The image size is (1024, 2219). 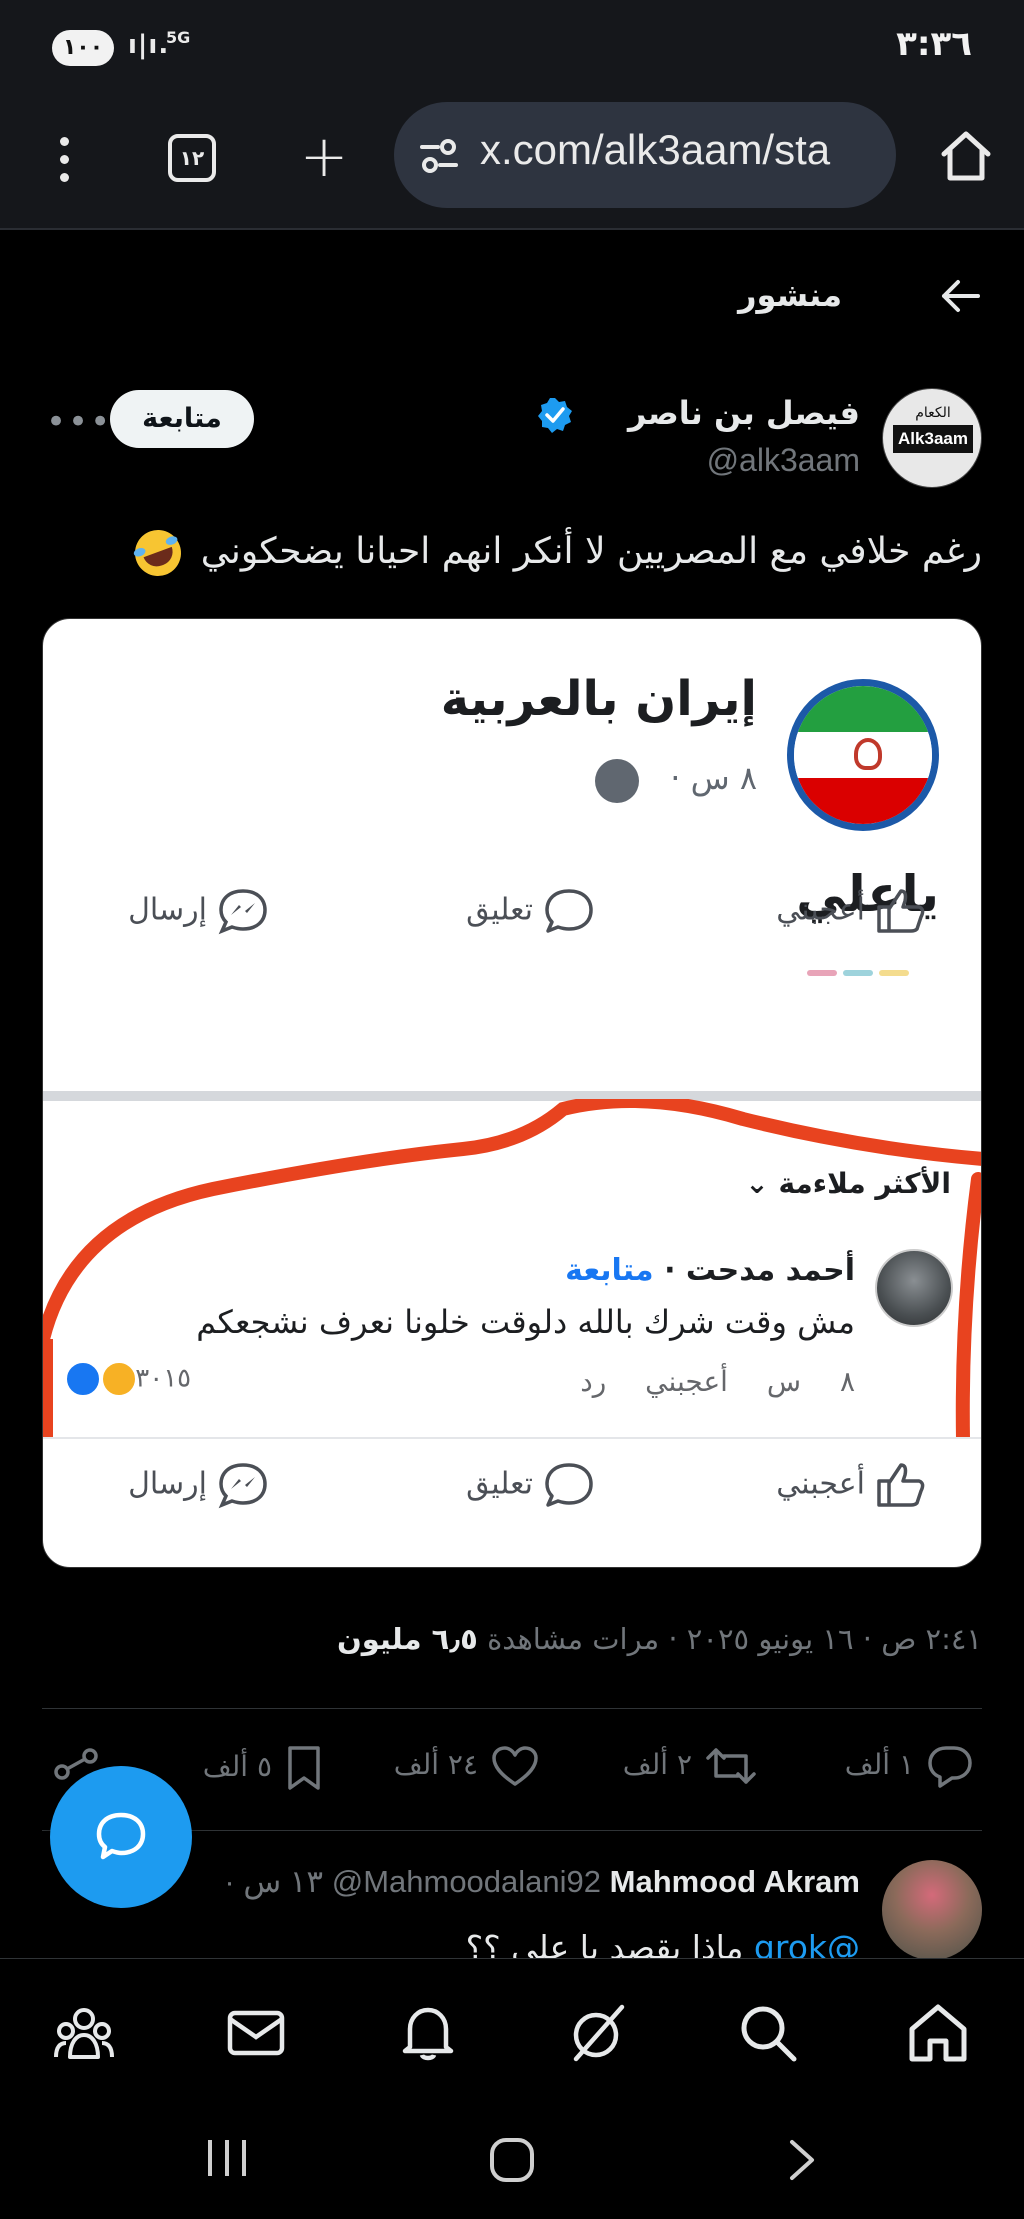 I want to click on author-handle: @alk3aam, so click(x=783, y=460).